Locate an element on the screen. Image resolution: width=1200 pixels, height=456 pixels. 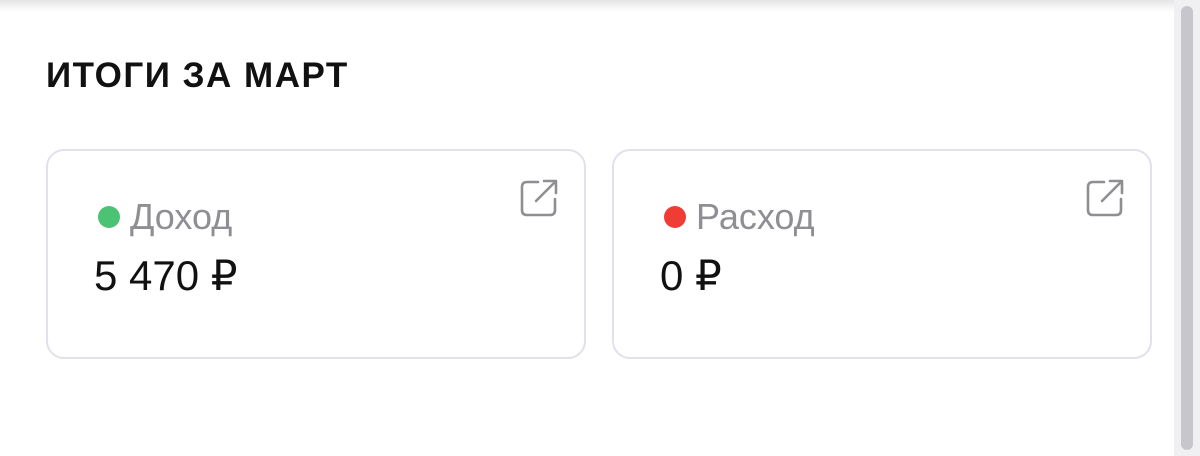
expense-header: Расход is located at coordinates (739, 217).